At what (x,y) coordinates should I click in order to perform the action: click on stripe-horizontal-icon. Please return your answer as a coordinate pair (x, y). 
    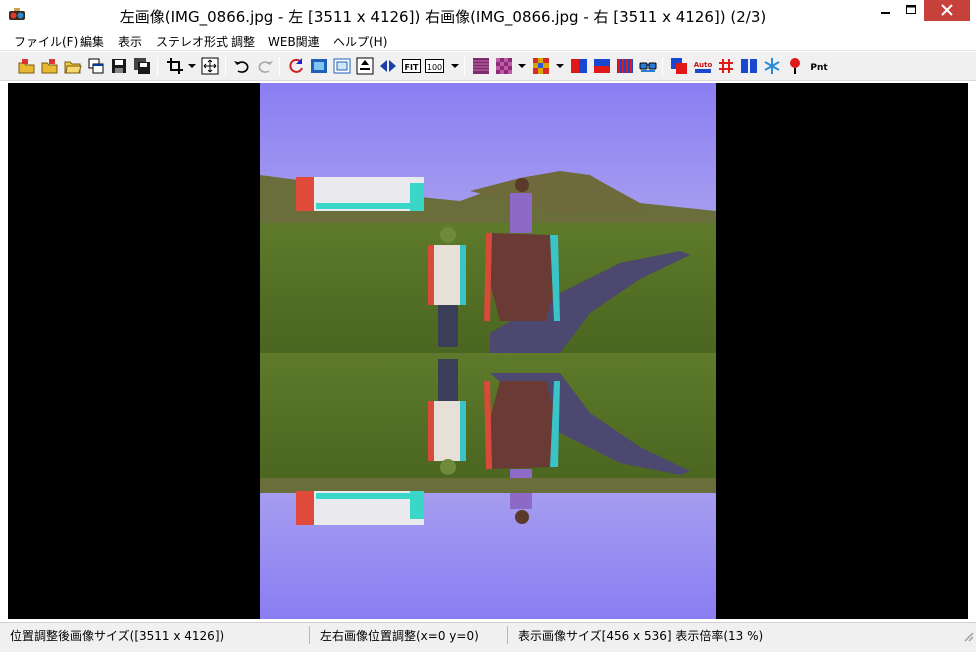
    Looking at the image, I should click on (481, 66).